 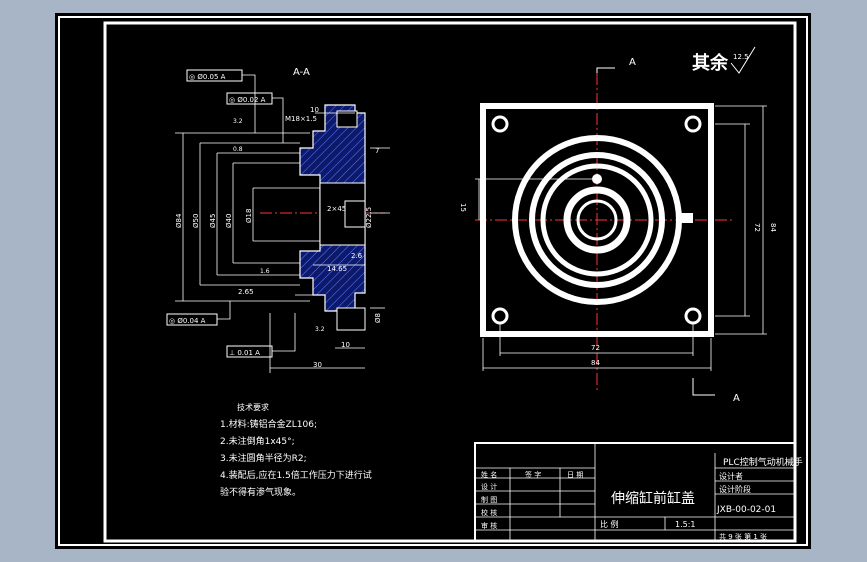 What do you see at coordinates (489, 499) in the screenshot?
I see `tb-row-3: 制 图` at bounding box center [489, 499].